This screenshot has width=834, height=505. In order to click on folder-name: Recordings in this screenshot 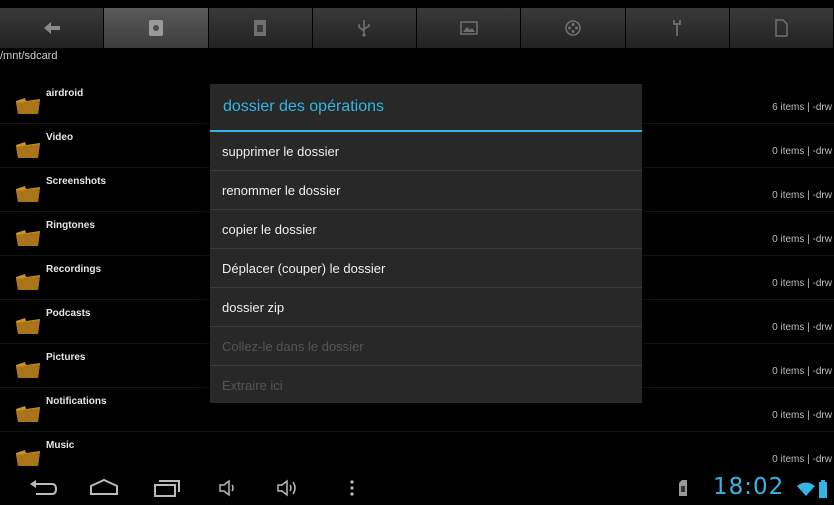, I will do `click(74, 269)`.